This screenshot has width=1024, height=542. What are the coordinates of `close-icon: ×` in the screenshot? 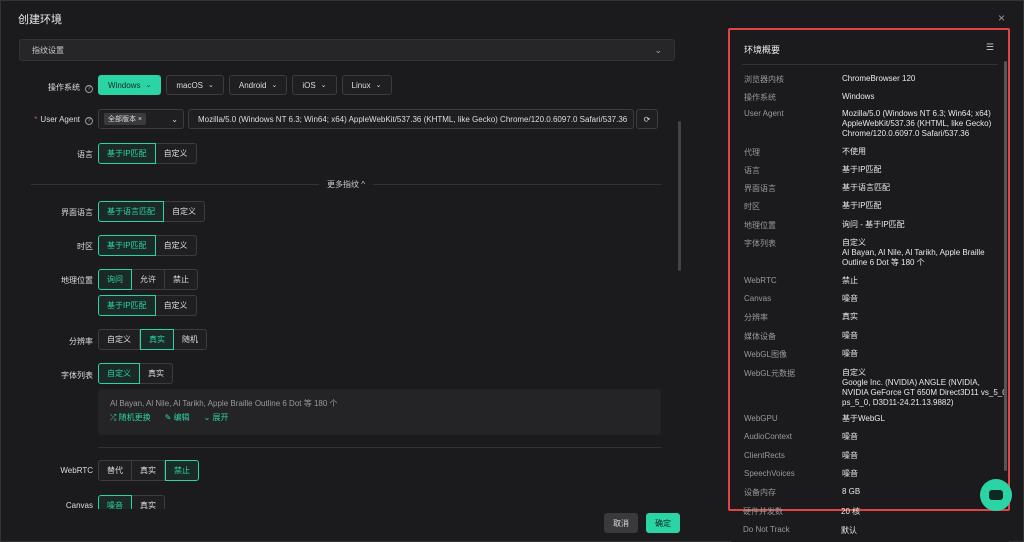 It's located at (1001, 18).